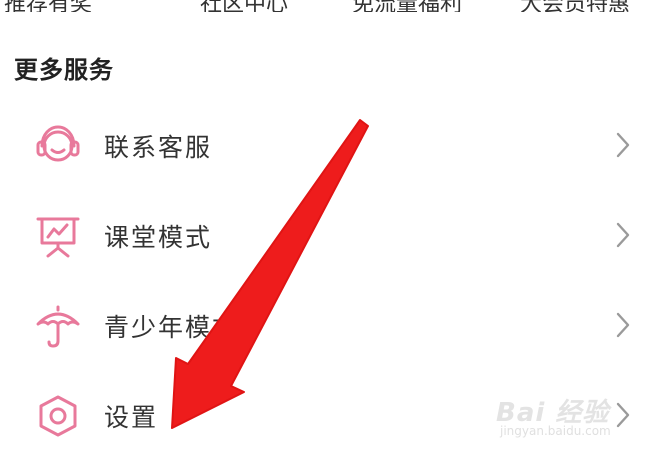 This screenshot has width=648, height=460. Describe the element at coordinates (407, 6) in the screenshot. I see `top-shortcut-3: 免流量福利` at that location.